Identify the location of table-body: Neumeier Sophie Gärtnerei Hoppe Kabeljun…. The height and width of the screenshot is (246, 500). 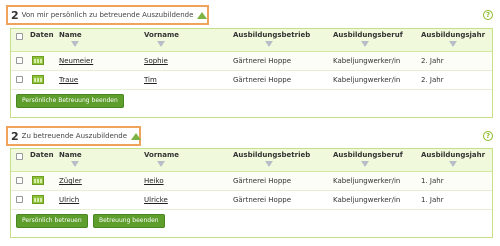
(251, 71).